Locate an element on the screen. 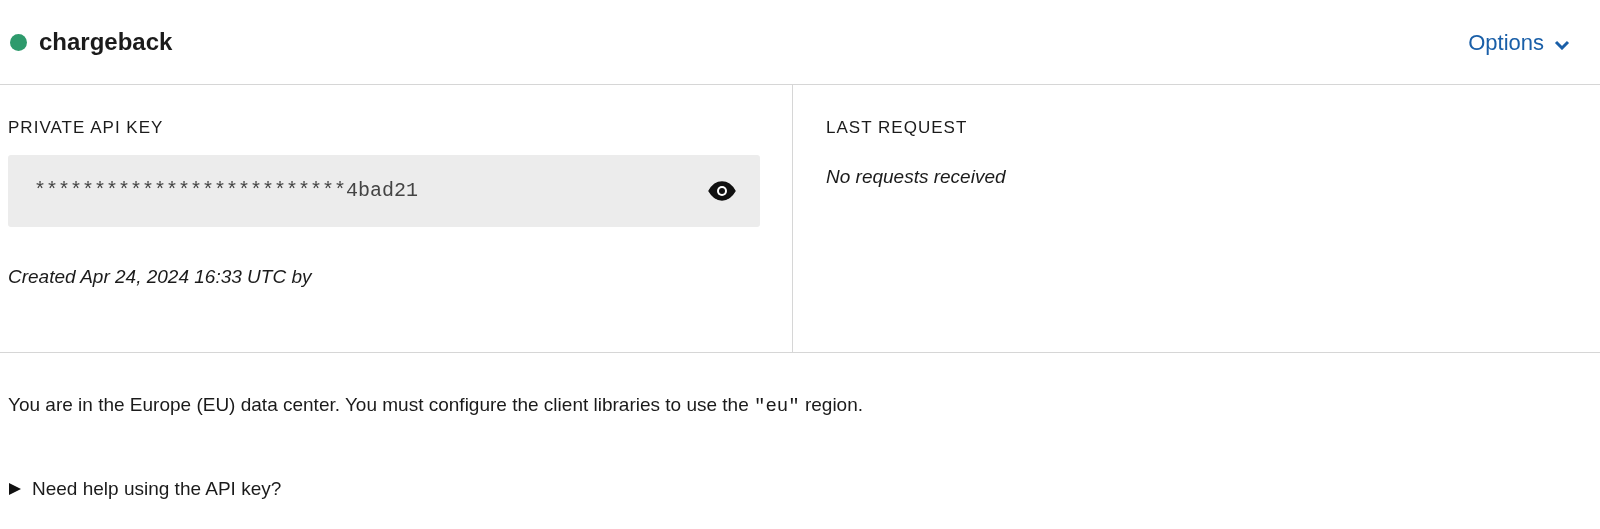 The image size is (1600, 529). api-key-field: **************************4bad21 is located at coordinates (384, 190).